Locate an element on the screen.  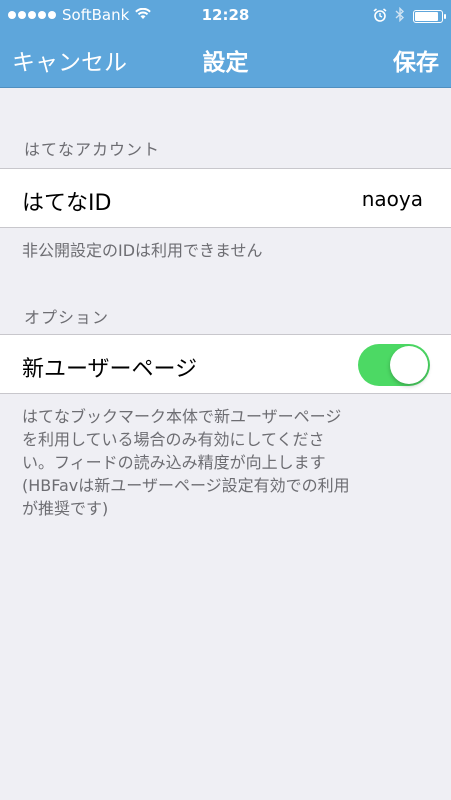
account-section-footer: 非公開設定のIDは利用できません is located at coordinates (142, 250).